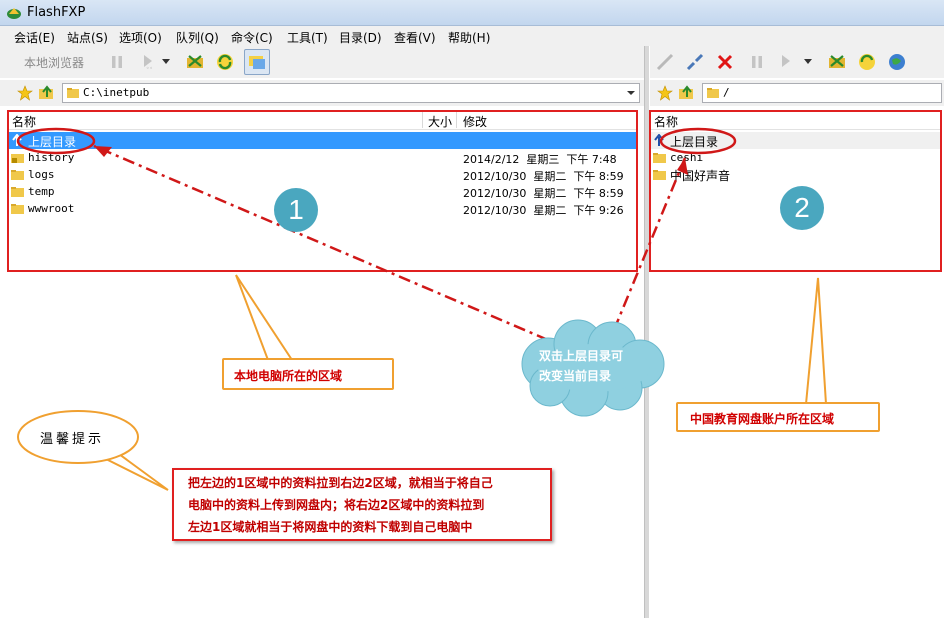 Image resolution: width=944 pixels, height=618 pixels. What do you see at coordinates (897, 62) in the screenshot?
I see `globe-icon` at bounding box center [897, 62].